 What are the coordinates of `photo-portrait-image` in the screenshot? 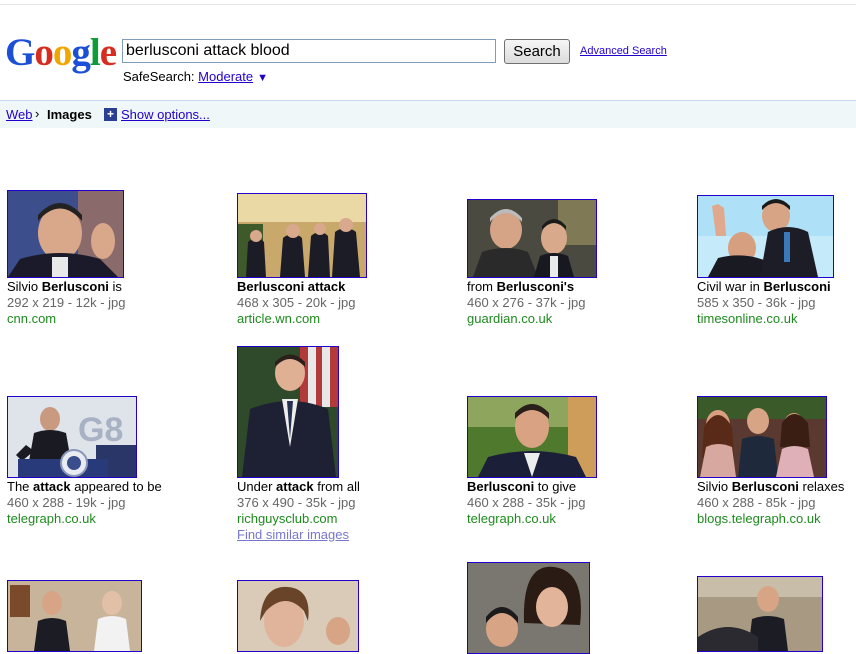 It's located at (65, 234).